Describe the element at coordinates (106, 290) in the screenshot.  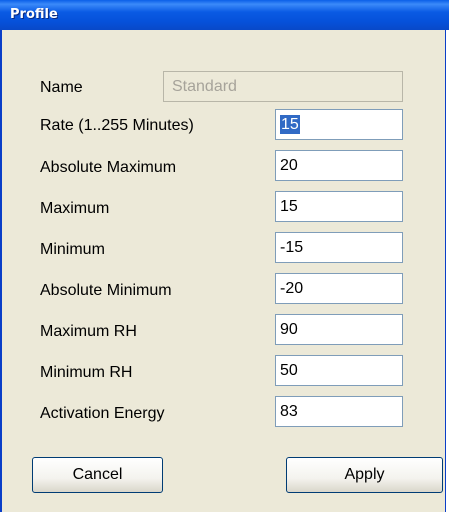
I see `absolute-minimum-label: Absolute Minimum` at that location.